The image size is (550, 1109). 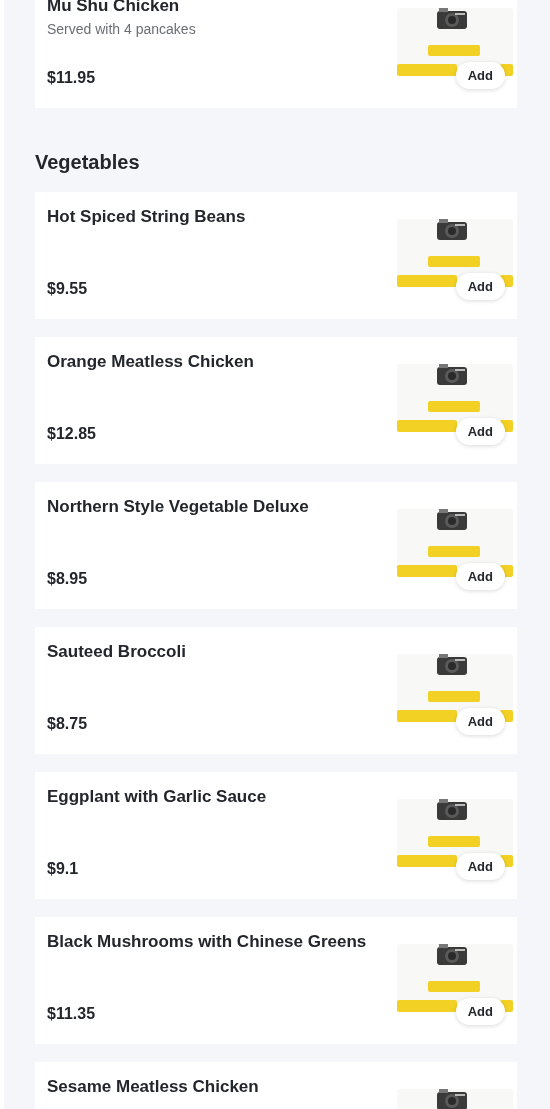 What do you see at coordinates (276, 980) in the screenshot?
I see `menu-item-card: Black Mushrooms with Chinese Greens $11.35 Add` at bounding box center [276, 980].